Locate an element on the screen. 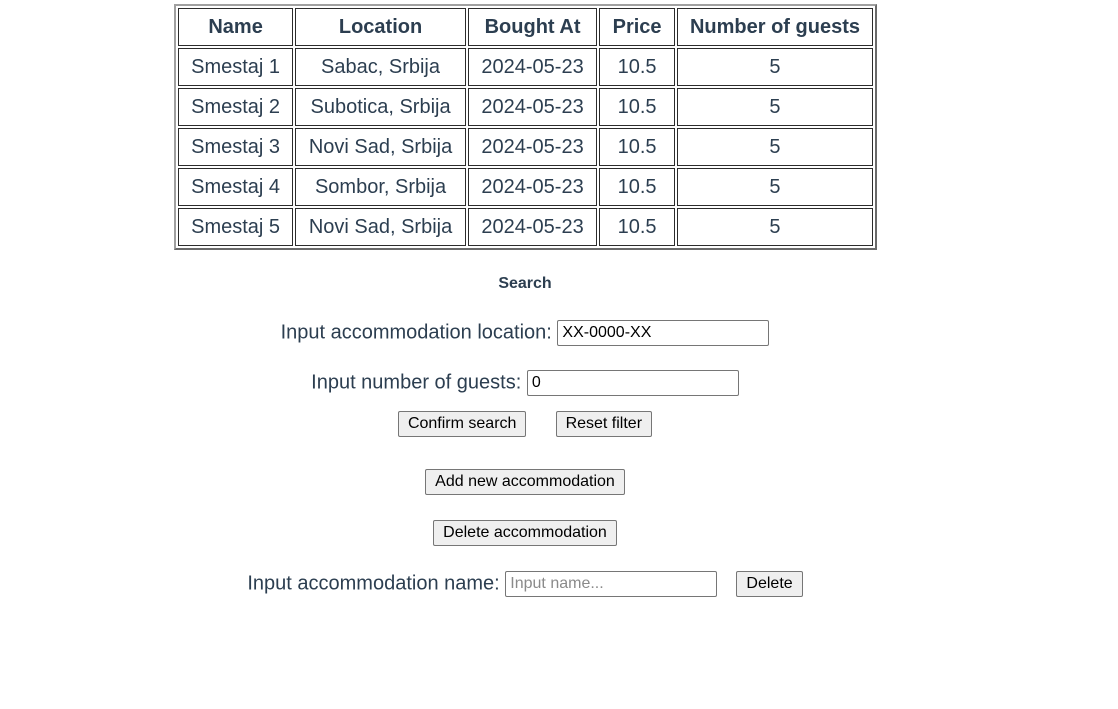 Image resolution: width=1118 pixels, height=709 pixels. cell-name: Smestaj 1 is located at coordinates (236, 67).